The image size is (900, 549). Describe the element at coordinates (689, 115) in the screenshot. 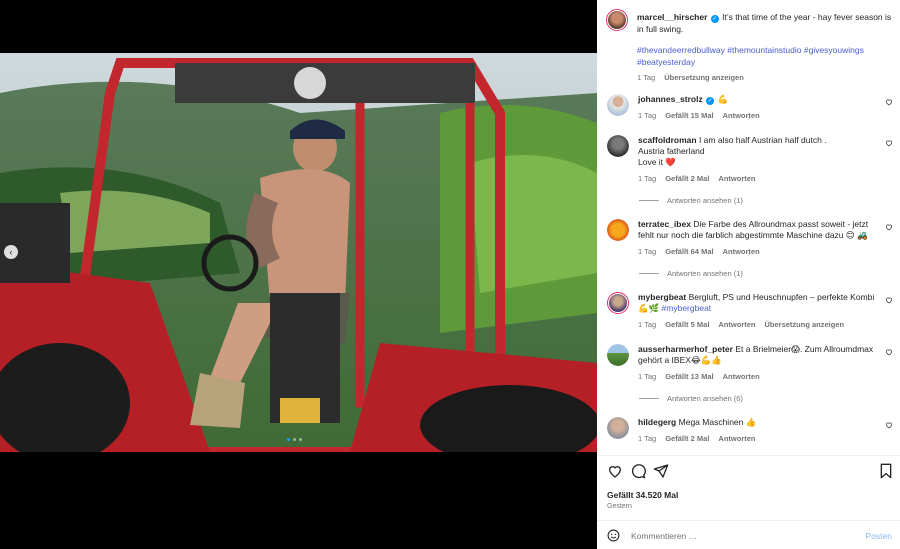

I see `comment-likes: Gefällt 15 Mal` at that location.